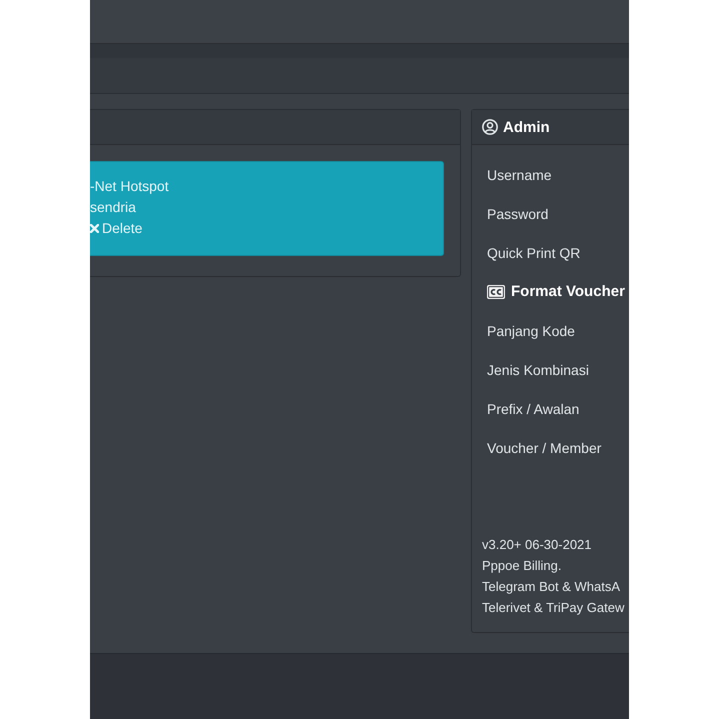 The height and width of the screenshot is (719, 719). Describe the element at coordinates (129, 186) in the screenshot. I see `alert-text: -Net Hotspot` at that location.